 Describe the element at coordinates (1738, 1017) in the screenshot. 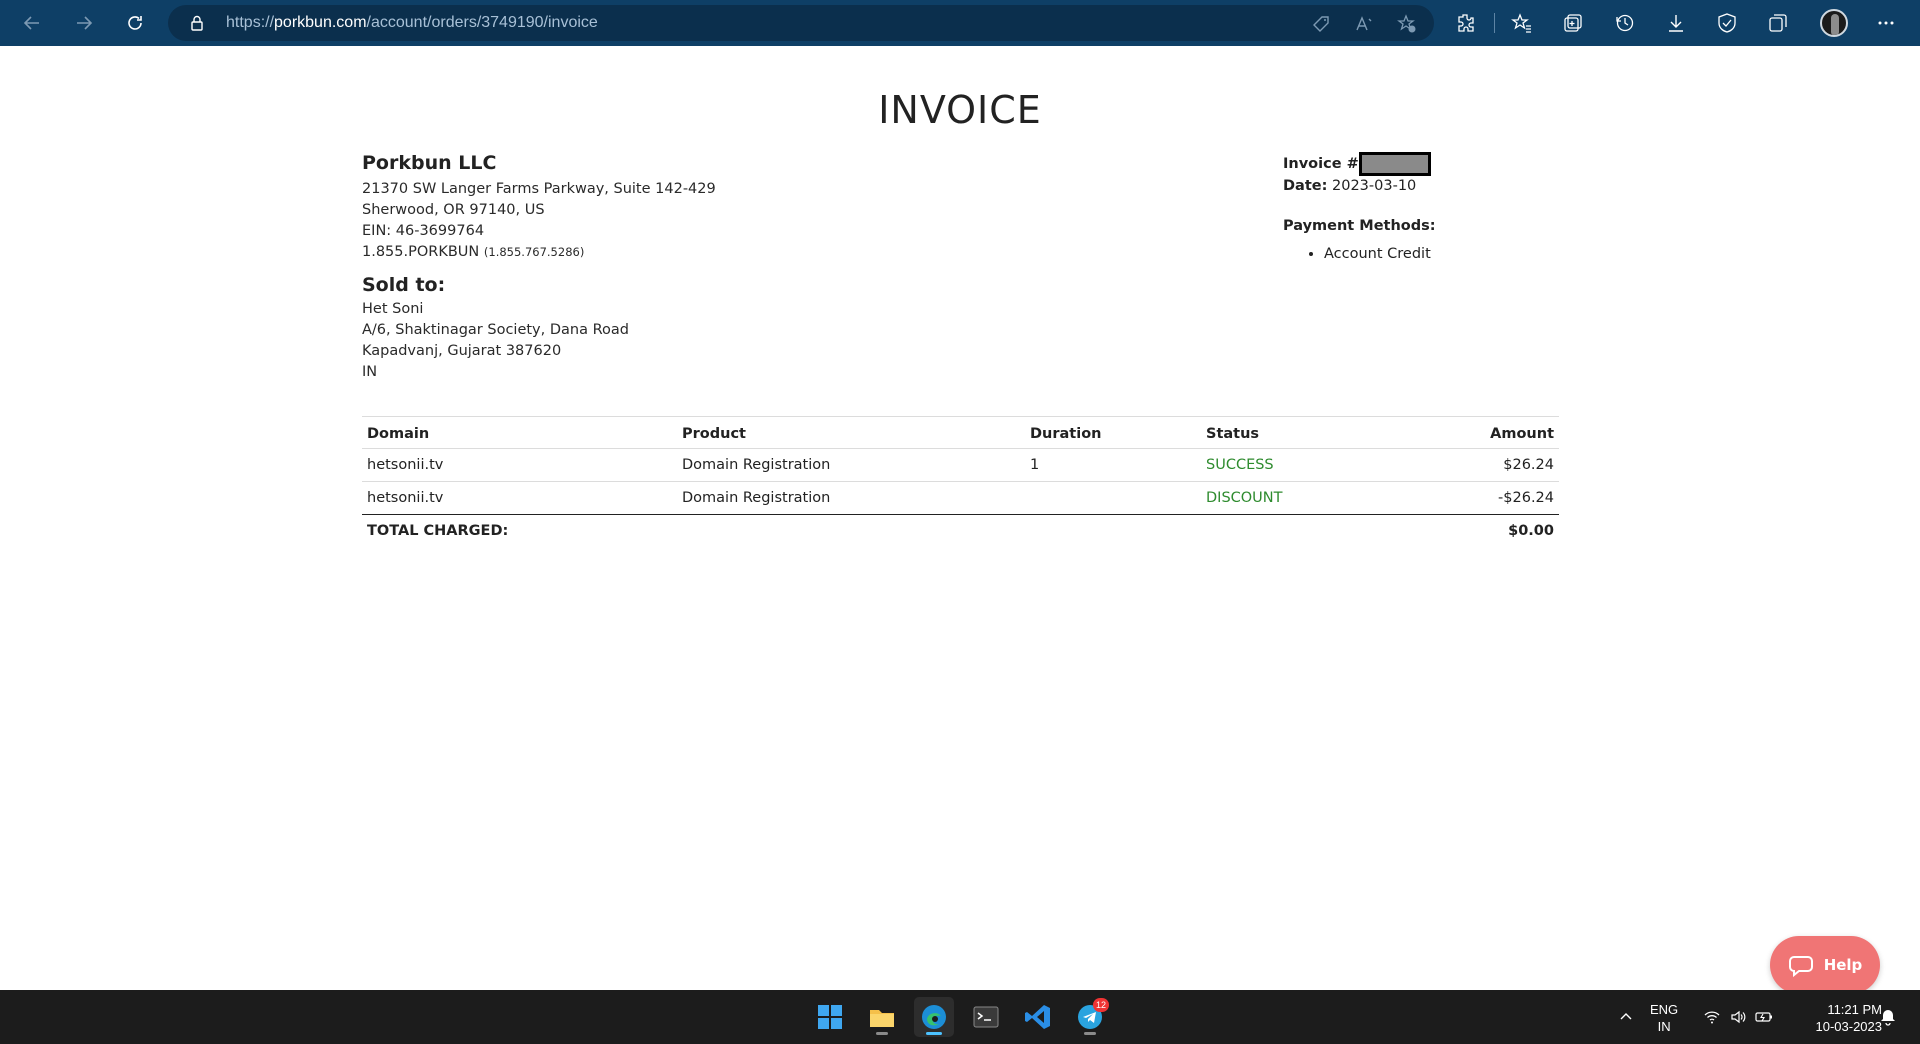

I see `volume-icon` at that location.